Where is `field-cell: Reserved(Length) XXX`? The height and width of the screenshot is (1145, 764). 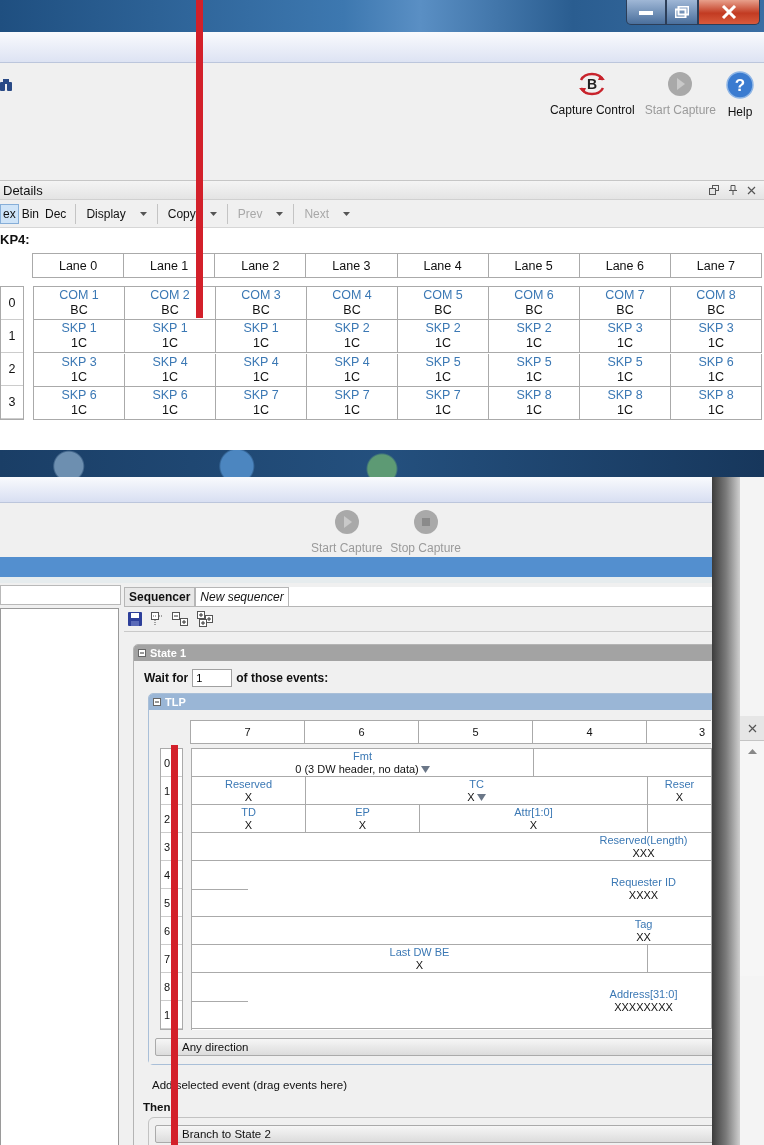
field-cell: Reserved(Length) XXX is located at coordinates (452, 847).